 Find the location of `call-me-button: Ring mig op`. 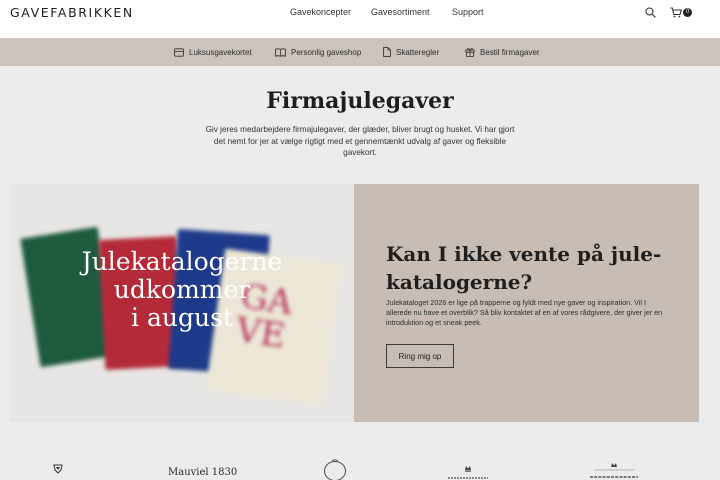

call-me-button: Ring mig op is located at coordinates (420, 356).